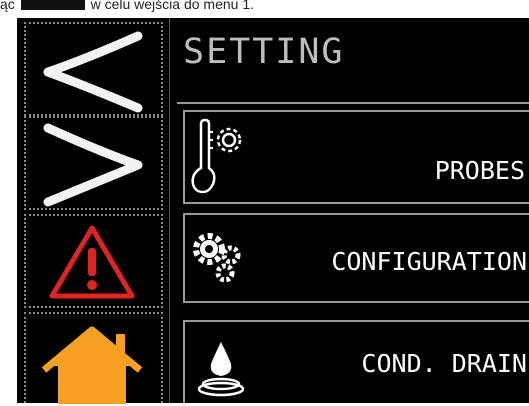 Image resolution: width=529 pixels, height=406 pixels. What do you see at coordinates (171, 210) in the screenshot?
I see `sidebar-divider` at bounding box center [171, 210].